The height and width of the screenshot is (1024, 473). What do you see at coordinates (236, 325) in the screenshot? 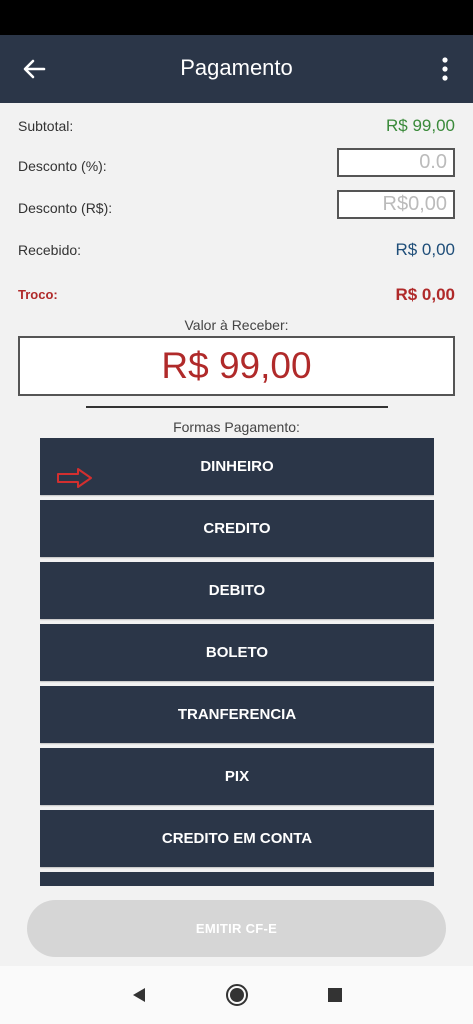
I see `valor-receber-label: Valor à Receber:` at bounding box center [236, 325].